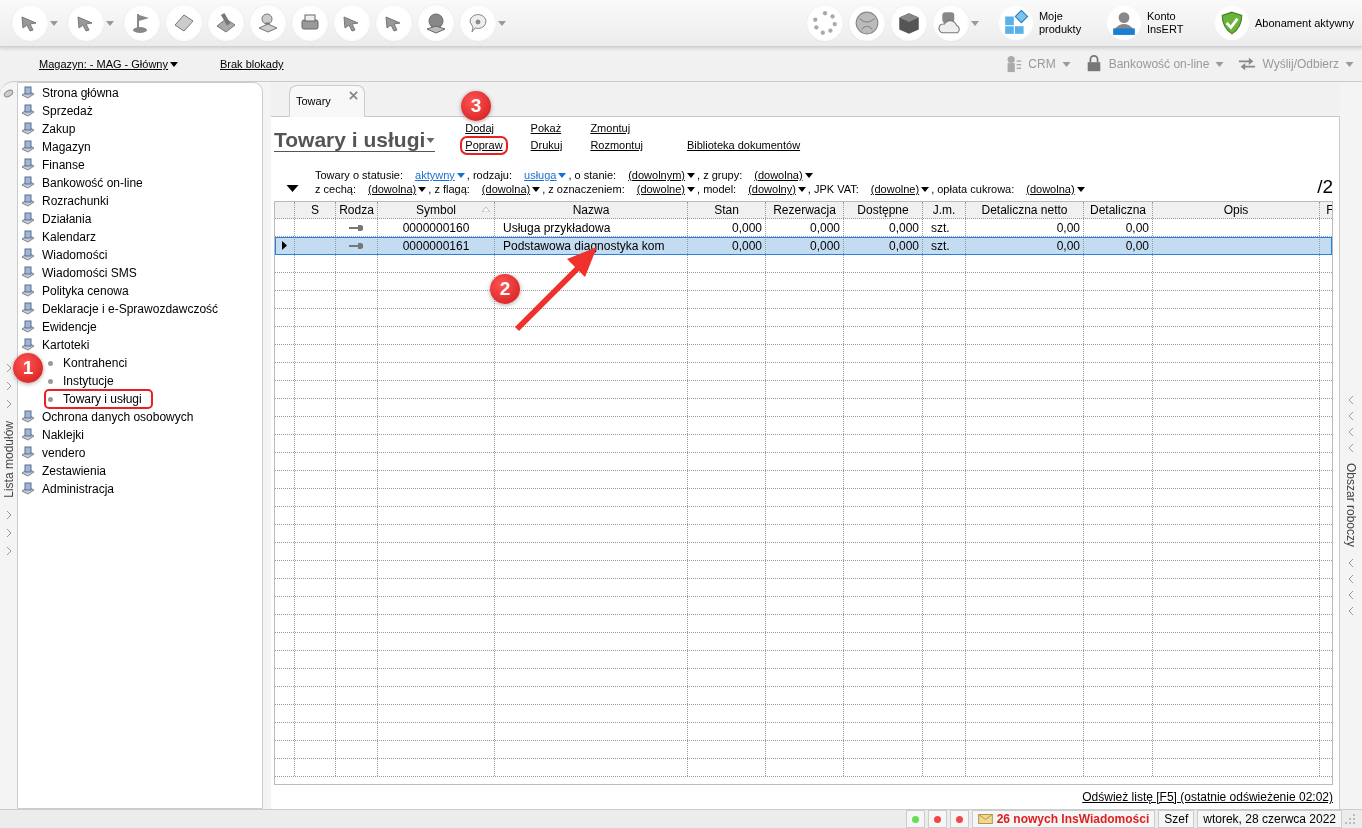 This screenshot has height=828, width=1362. Describe the element at coordinates (440, 175) in the screenshot. I see `filter-dropdown: aktywny` at that location.